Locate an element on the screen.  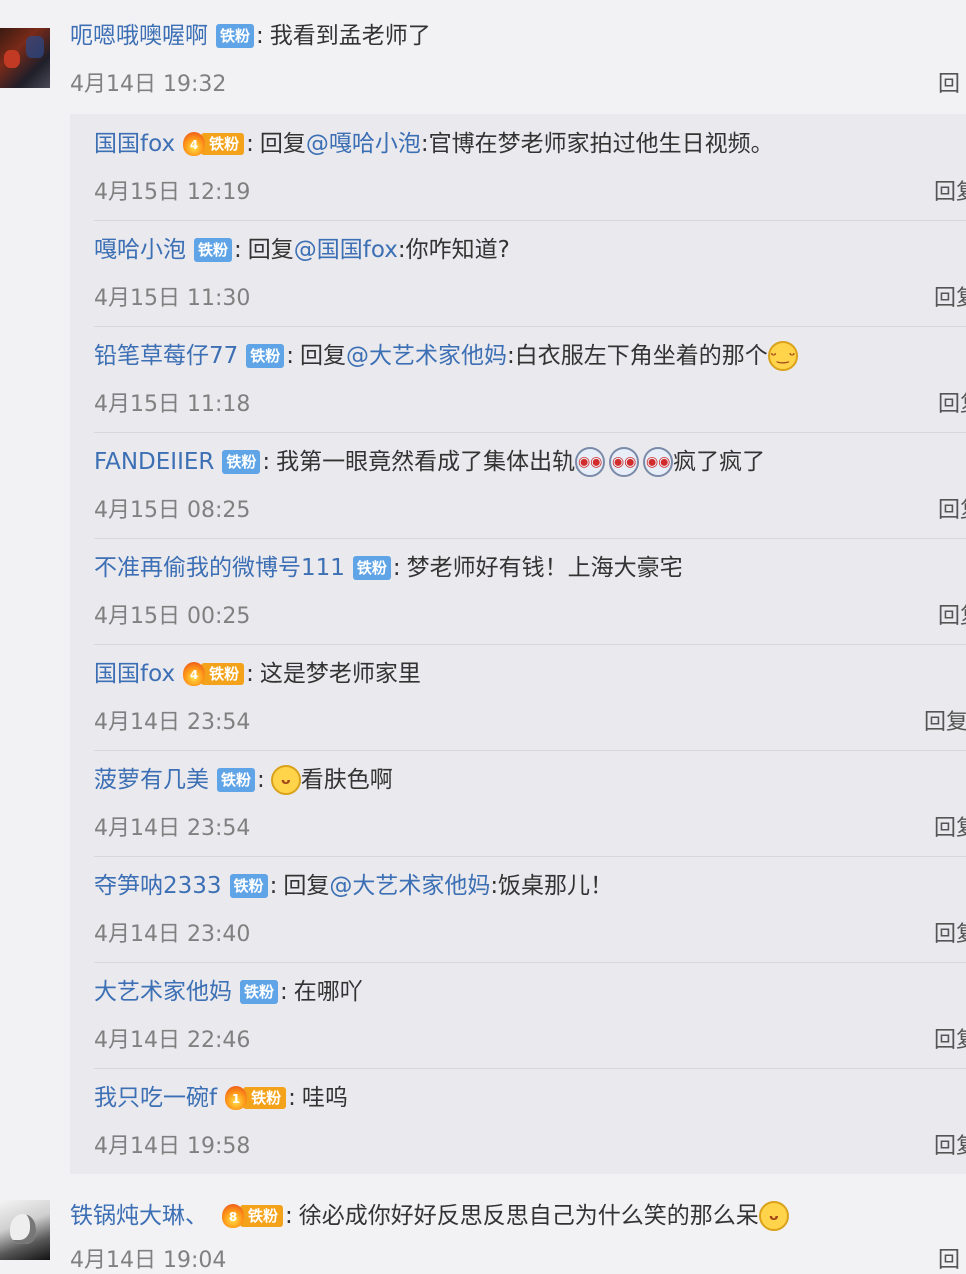
comment-username: 呃嗯哦噢喔啊 is located at coordinates (139, 36).